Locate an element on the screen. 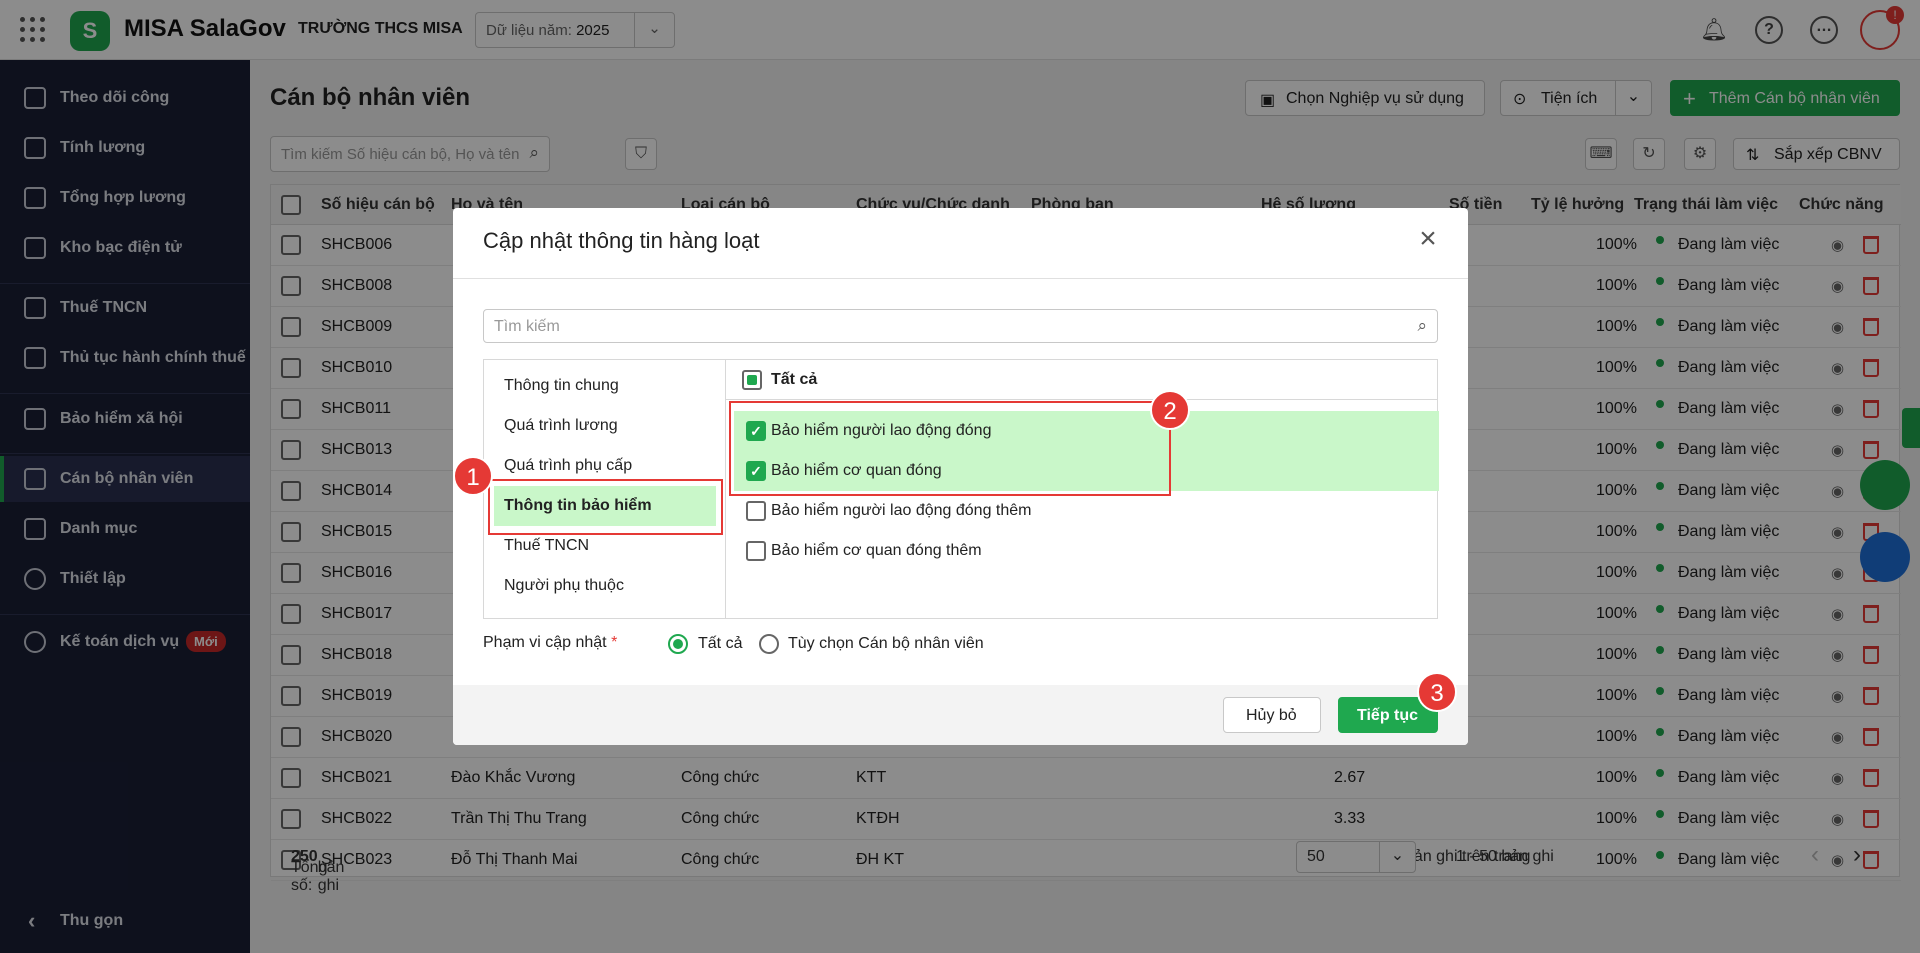  close-icon: × is located at coordinates (1428, 239).